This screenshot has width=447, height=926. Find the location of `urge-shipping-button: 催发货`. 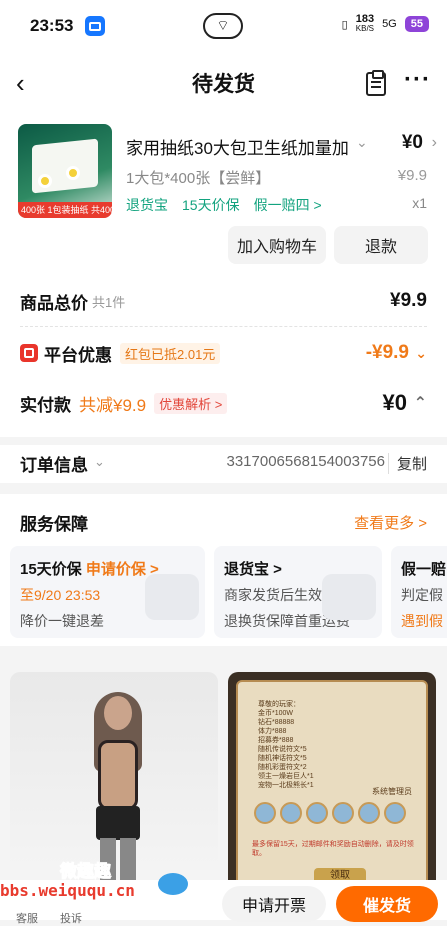

urge-shipping-button: 催发货 is located at coordinates (387, 904).